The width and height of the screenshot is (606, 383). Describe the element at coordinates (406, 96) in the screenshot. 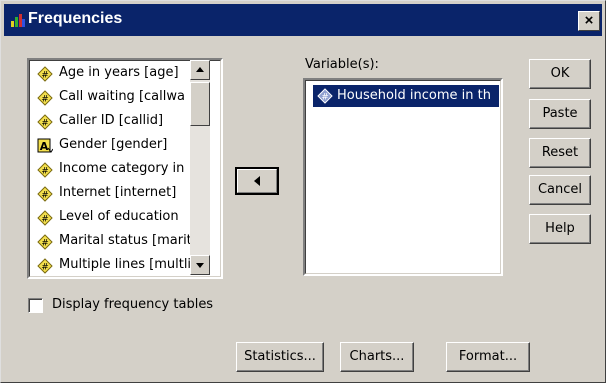

I see `list-item: # Household income in th` at that location.